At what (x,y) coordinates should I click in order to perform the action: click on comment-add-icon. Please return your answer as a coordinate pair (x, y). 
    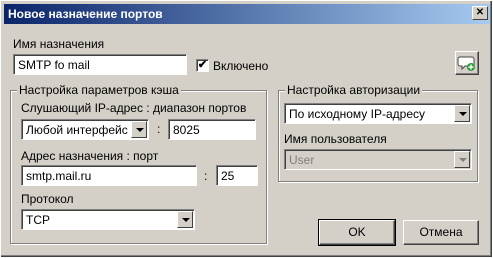
    Looking at the image, I should click on (466, 63).